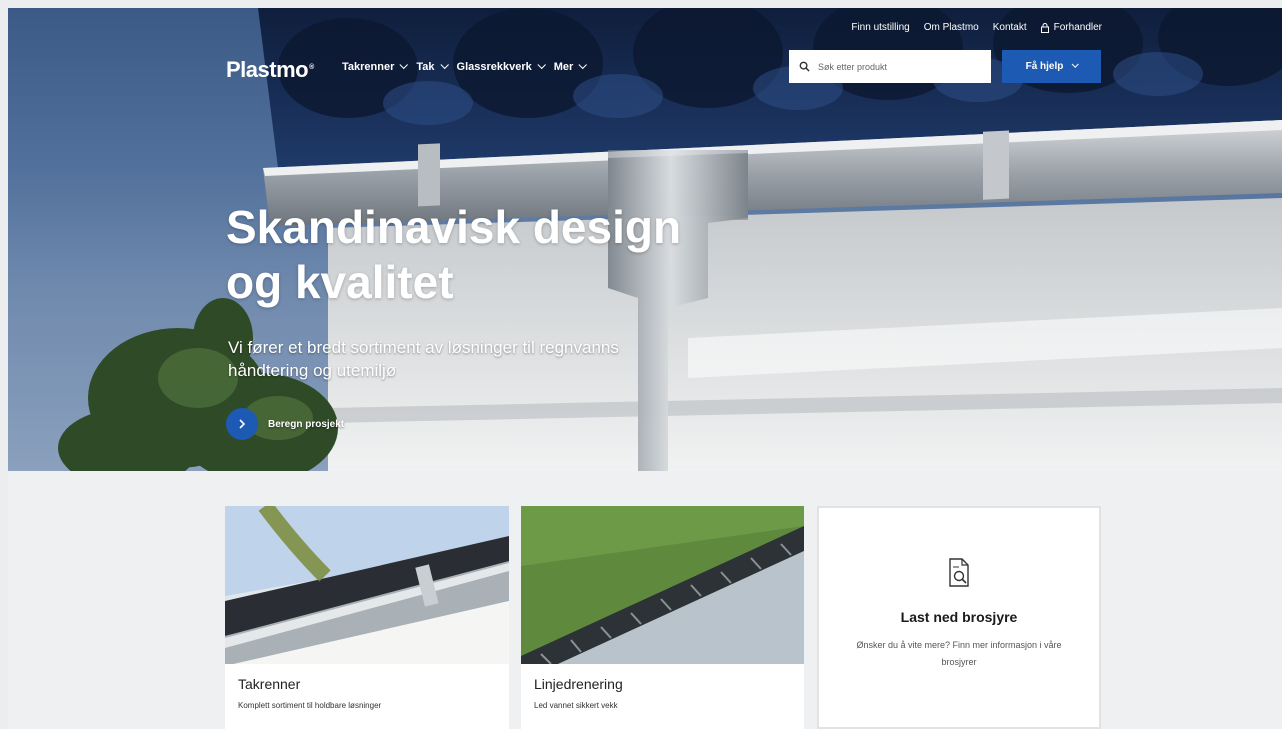 This screenshot has height=729, width=1282. I want to click on nav-item-tak: Tak, so click(432, 66).